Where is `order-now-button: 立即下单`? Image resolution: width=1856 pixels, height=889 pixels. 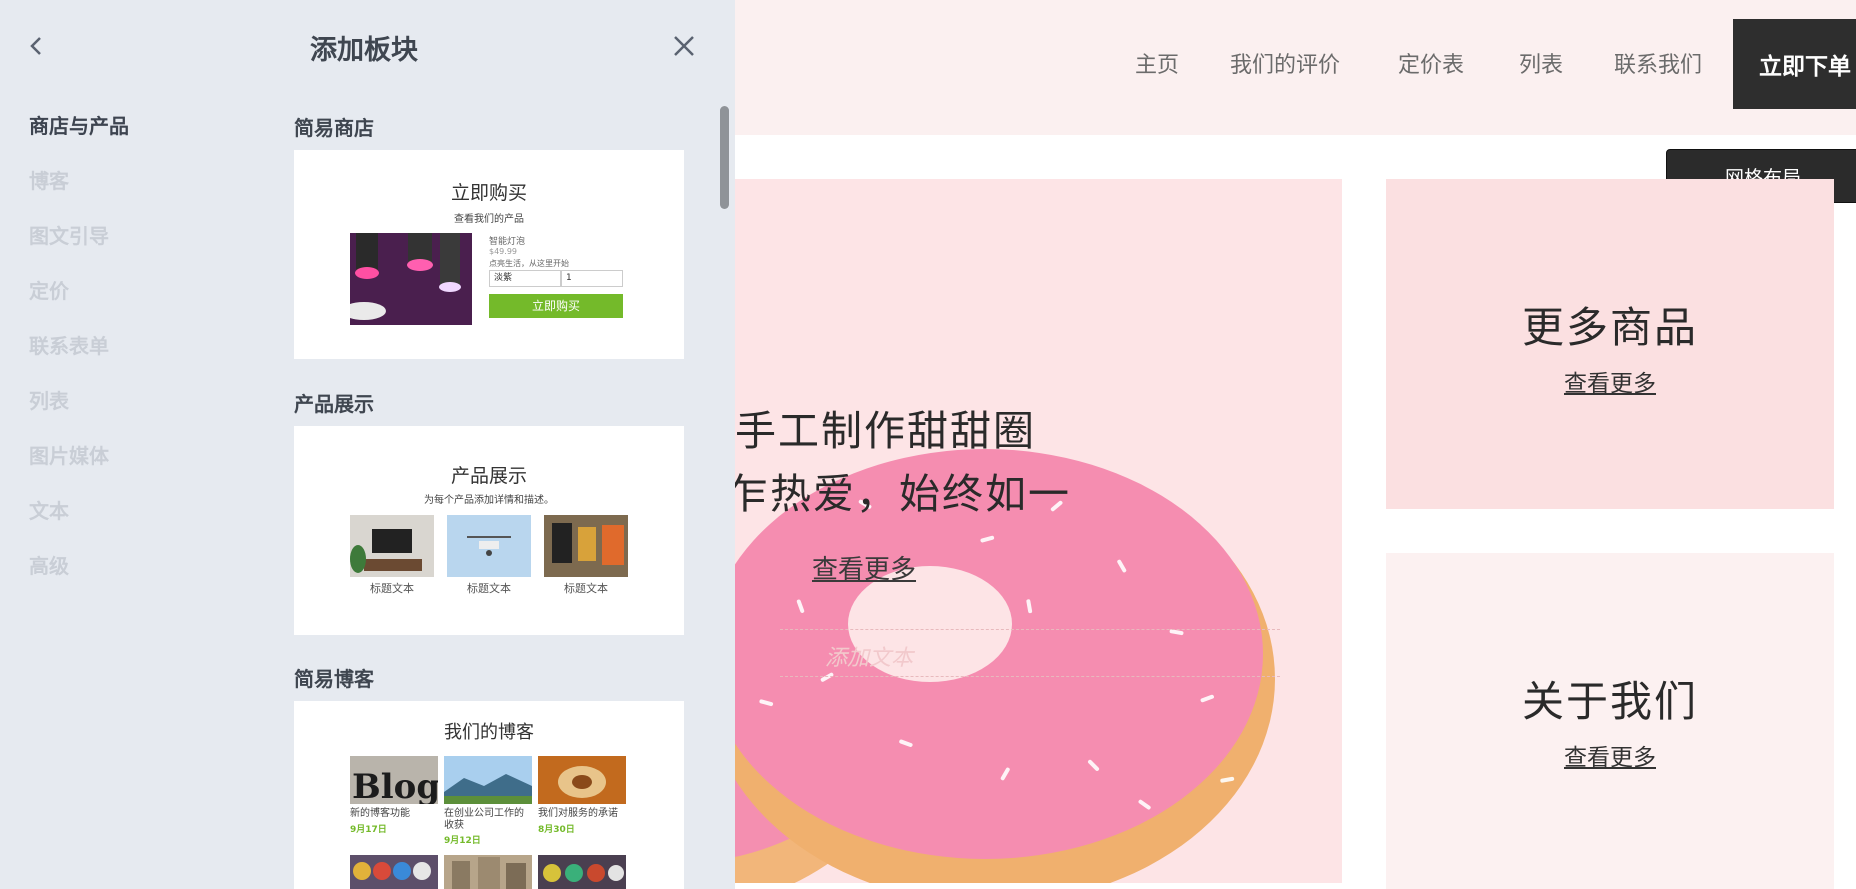 order-now-button: 立即下单 is located at coordinates (1794, 64).